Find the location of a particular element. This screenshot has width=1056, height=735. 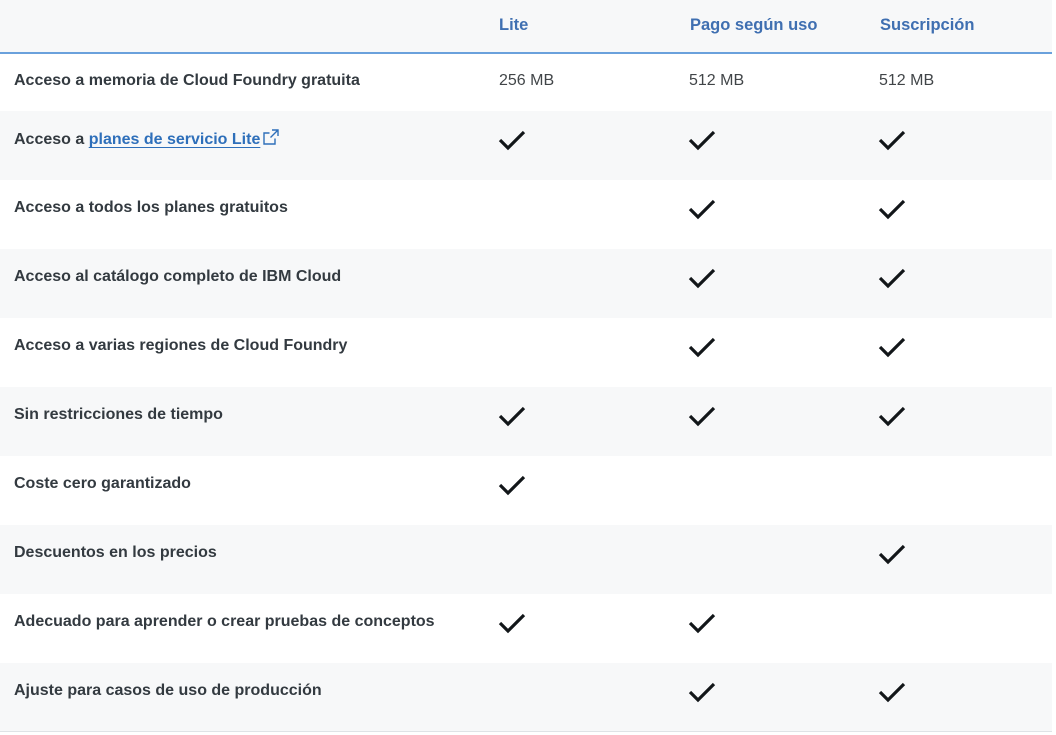

table-row: Coste cero garantizado is located at coordinates (526, 490).